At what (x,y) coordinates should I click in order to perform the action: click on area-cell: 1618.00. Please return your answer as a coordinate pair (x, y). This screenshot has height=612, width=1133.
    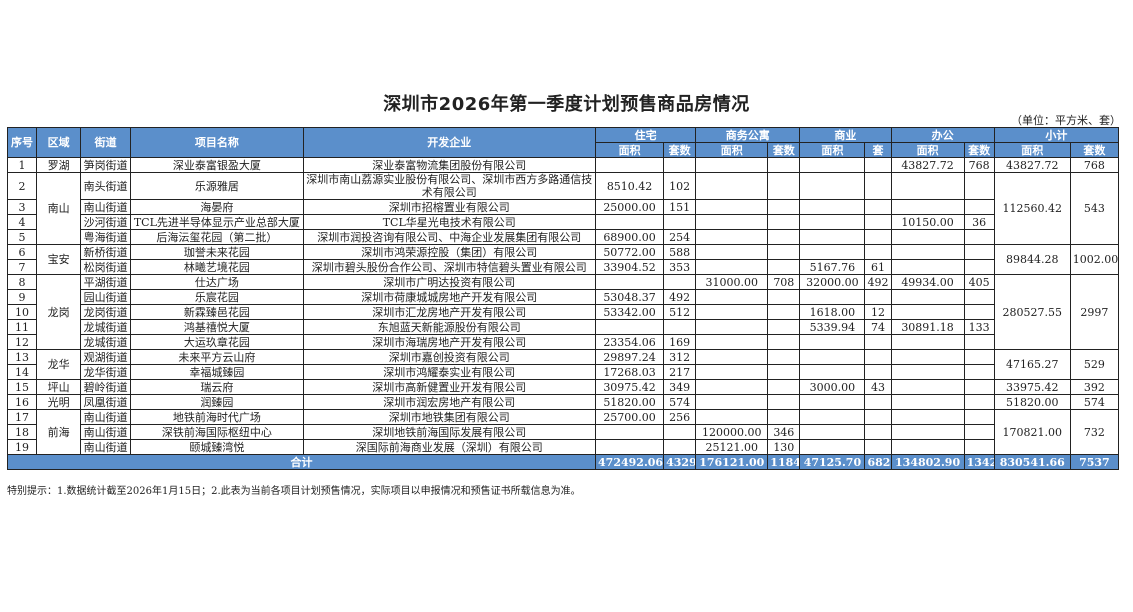
    Looking at the image, I should click on (832, 312).